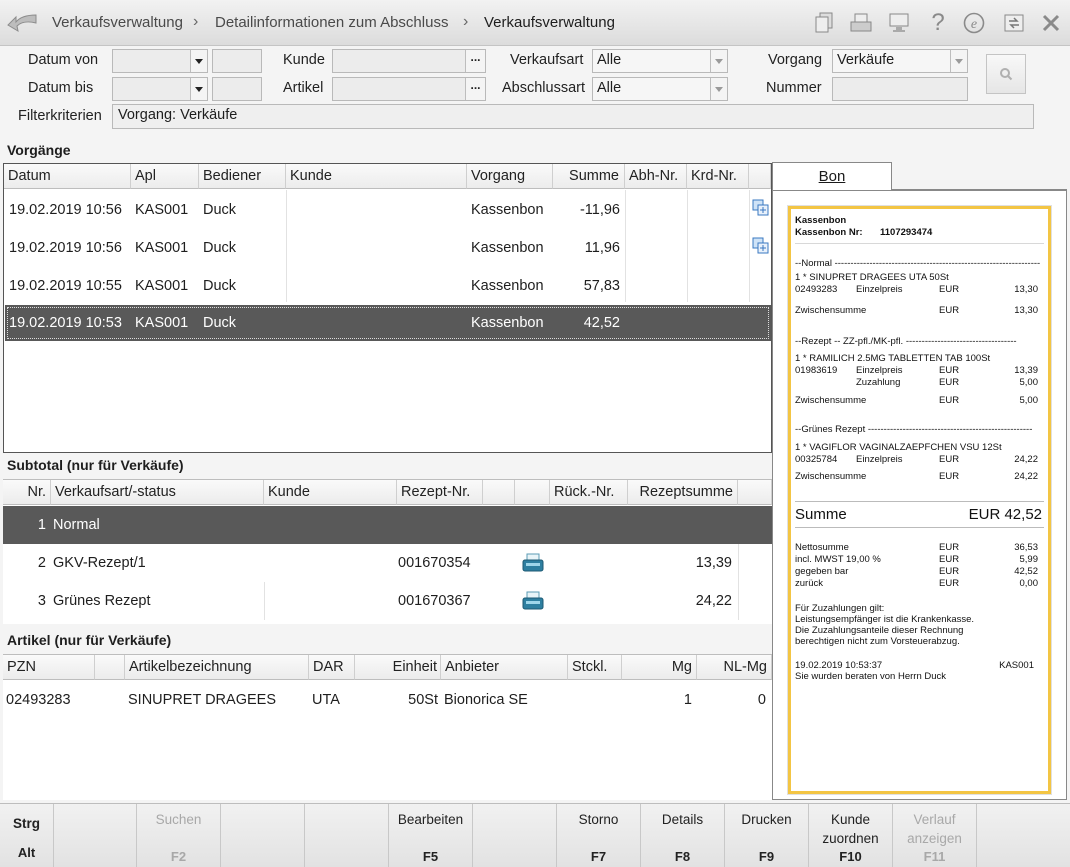 Image resolution: width=1070 pixels, height=867 pixels. I want to click on column-header-datum: Datum, so click(67, 176).